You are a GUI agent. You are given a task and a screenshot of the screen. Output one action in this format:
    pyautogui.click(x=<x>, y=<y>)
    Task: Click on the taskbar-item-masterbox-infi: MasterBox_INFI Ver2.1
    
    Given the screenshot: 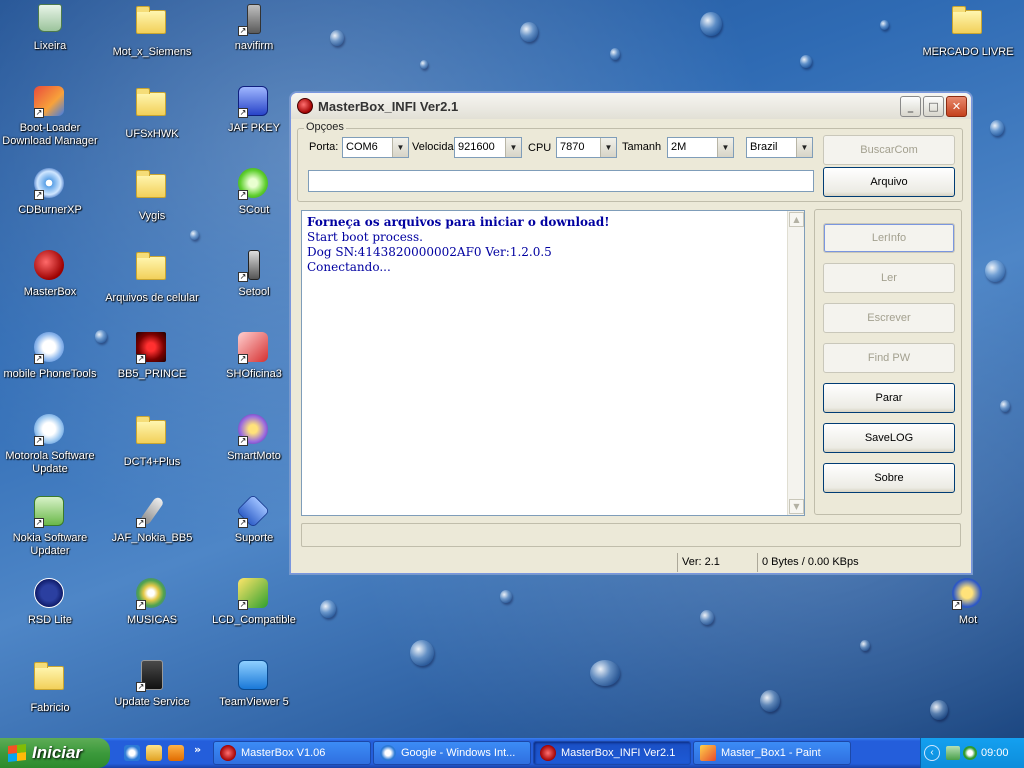 What is the action you would take?
    pyautogui.click(x=612, y=753)
    